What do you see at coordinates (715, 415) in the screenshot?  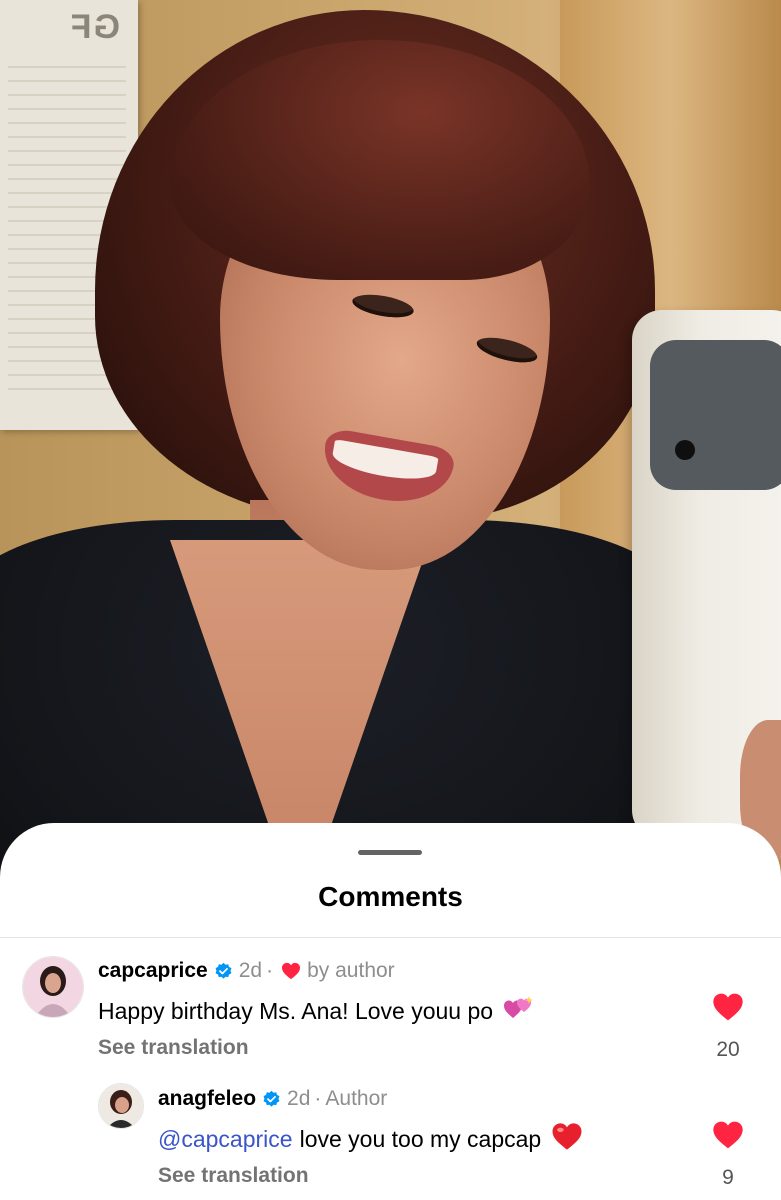 I see `phone-camera` at bounding box center [715, 415].